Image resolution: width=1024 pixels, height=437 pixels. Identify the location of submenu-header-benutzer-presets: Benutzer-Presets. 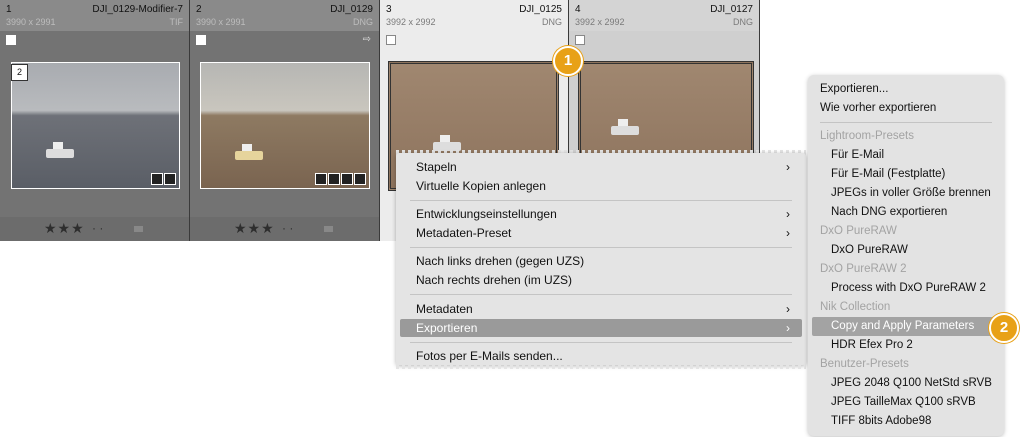
(864, 364).